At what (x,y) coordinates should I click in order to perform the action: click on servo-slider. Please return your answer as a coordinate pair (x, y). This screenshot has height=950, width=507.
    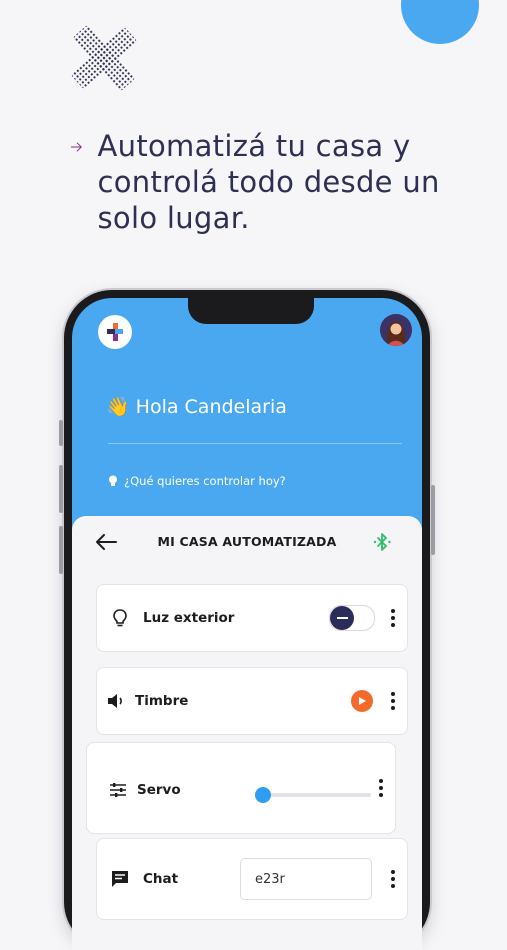
    Looking at the image, I should click on (313, 795).